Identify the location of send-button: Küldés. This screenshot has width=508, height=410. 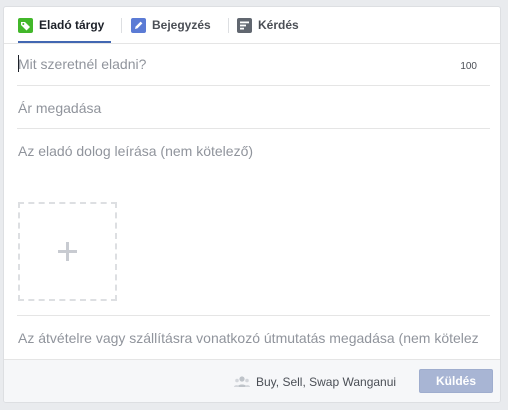
(456, 381).